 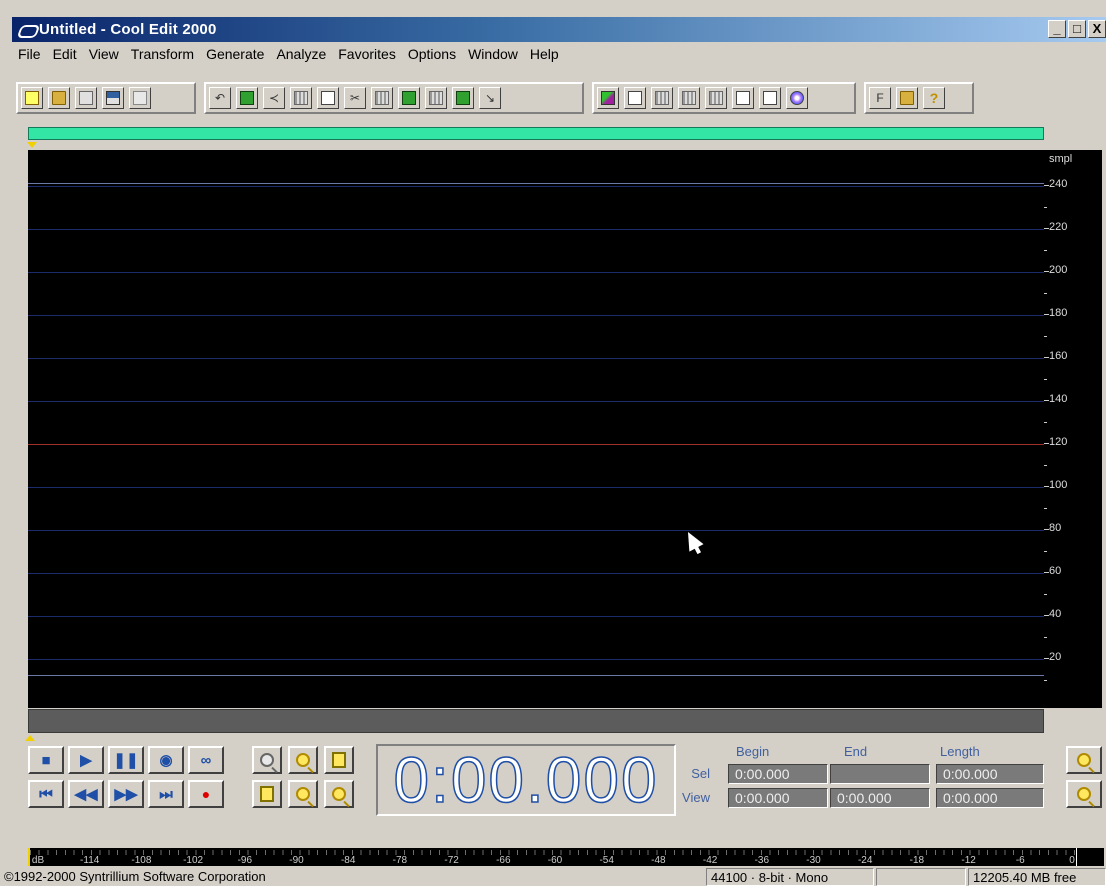 I want to click on sel-end-field, so click(x=880, y=774).